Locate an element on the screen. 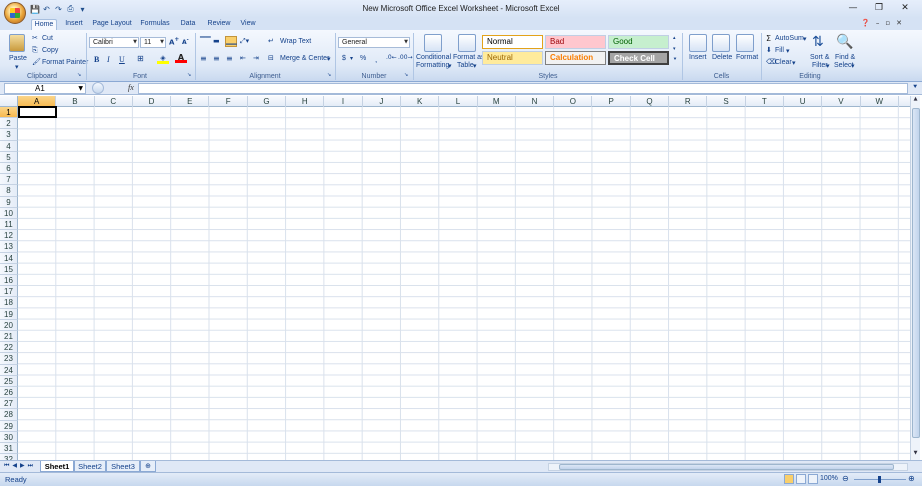  tab-data: Data is located at coordinates (188, 24).